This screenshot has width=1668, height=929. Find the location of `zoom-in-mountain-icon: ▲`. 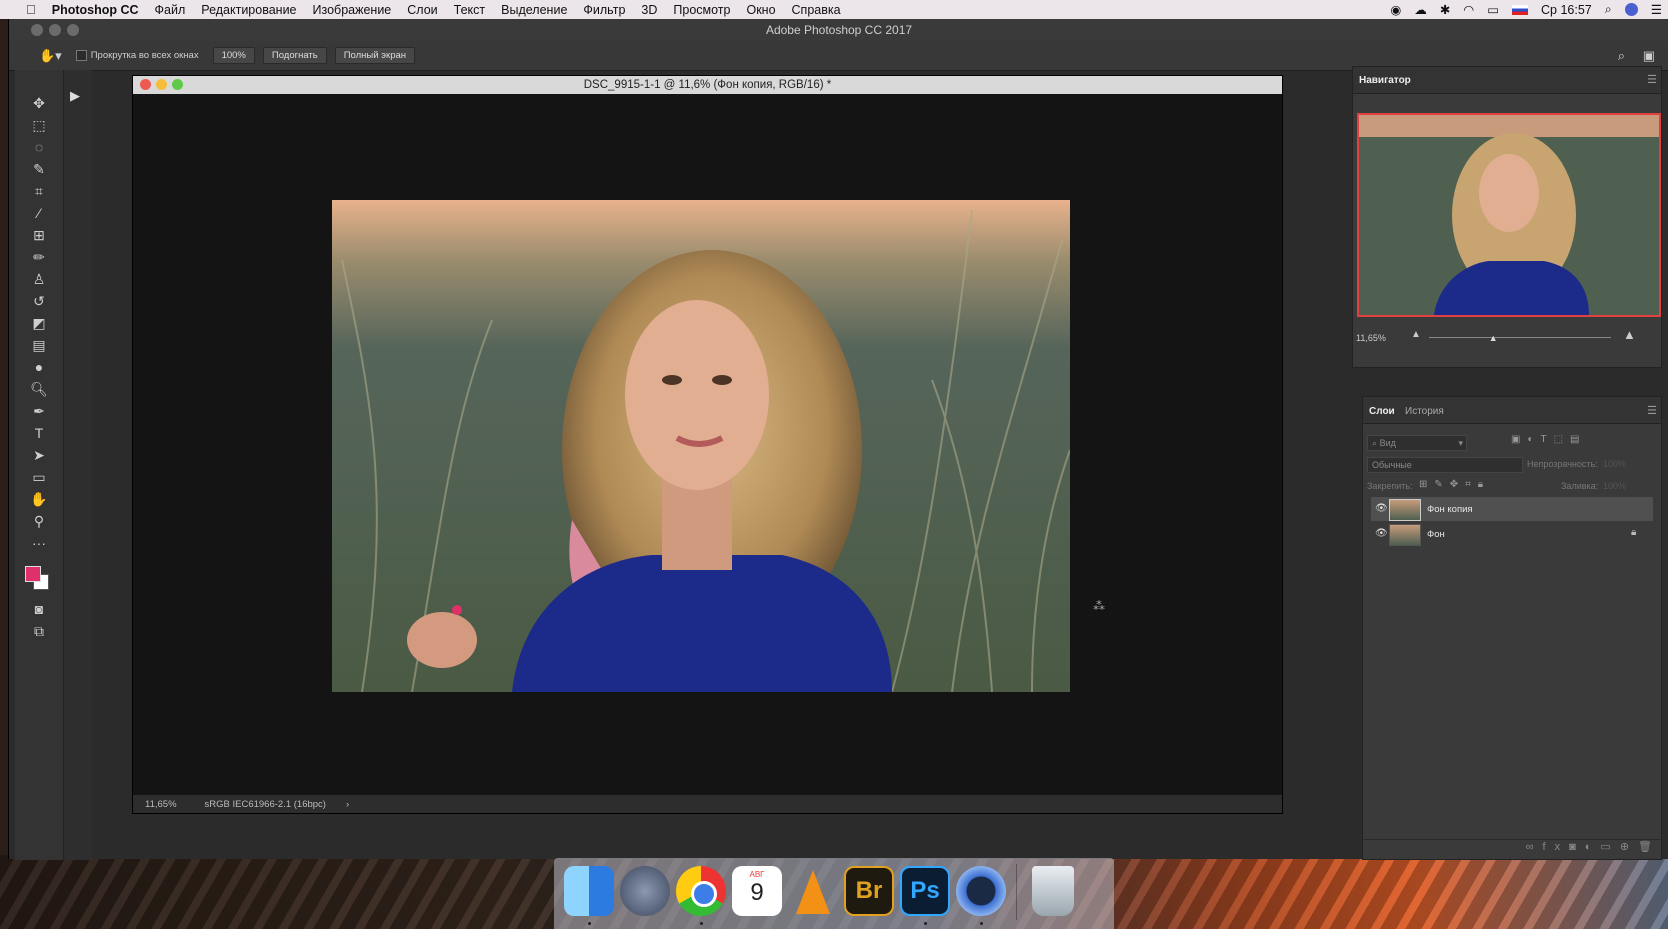

zoom-in-mountain-icon: ▲ is located at coordinates (1629, 334).